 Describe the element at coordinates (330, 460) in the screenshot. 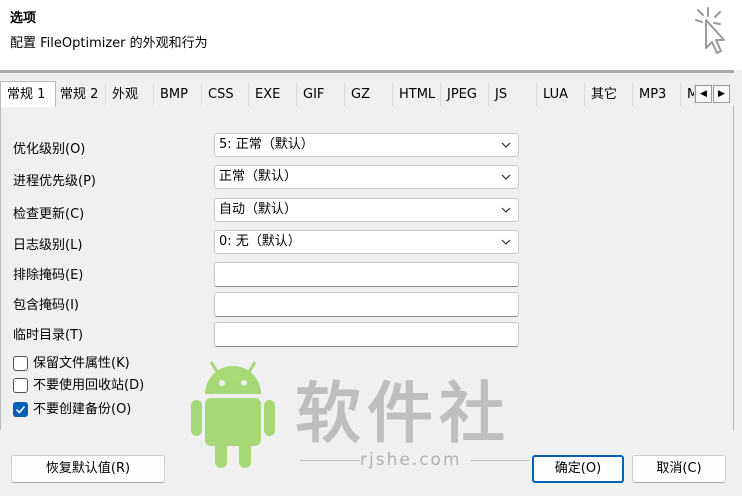

I see `watermark-rule-left` at that location.